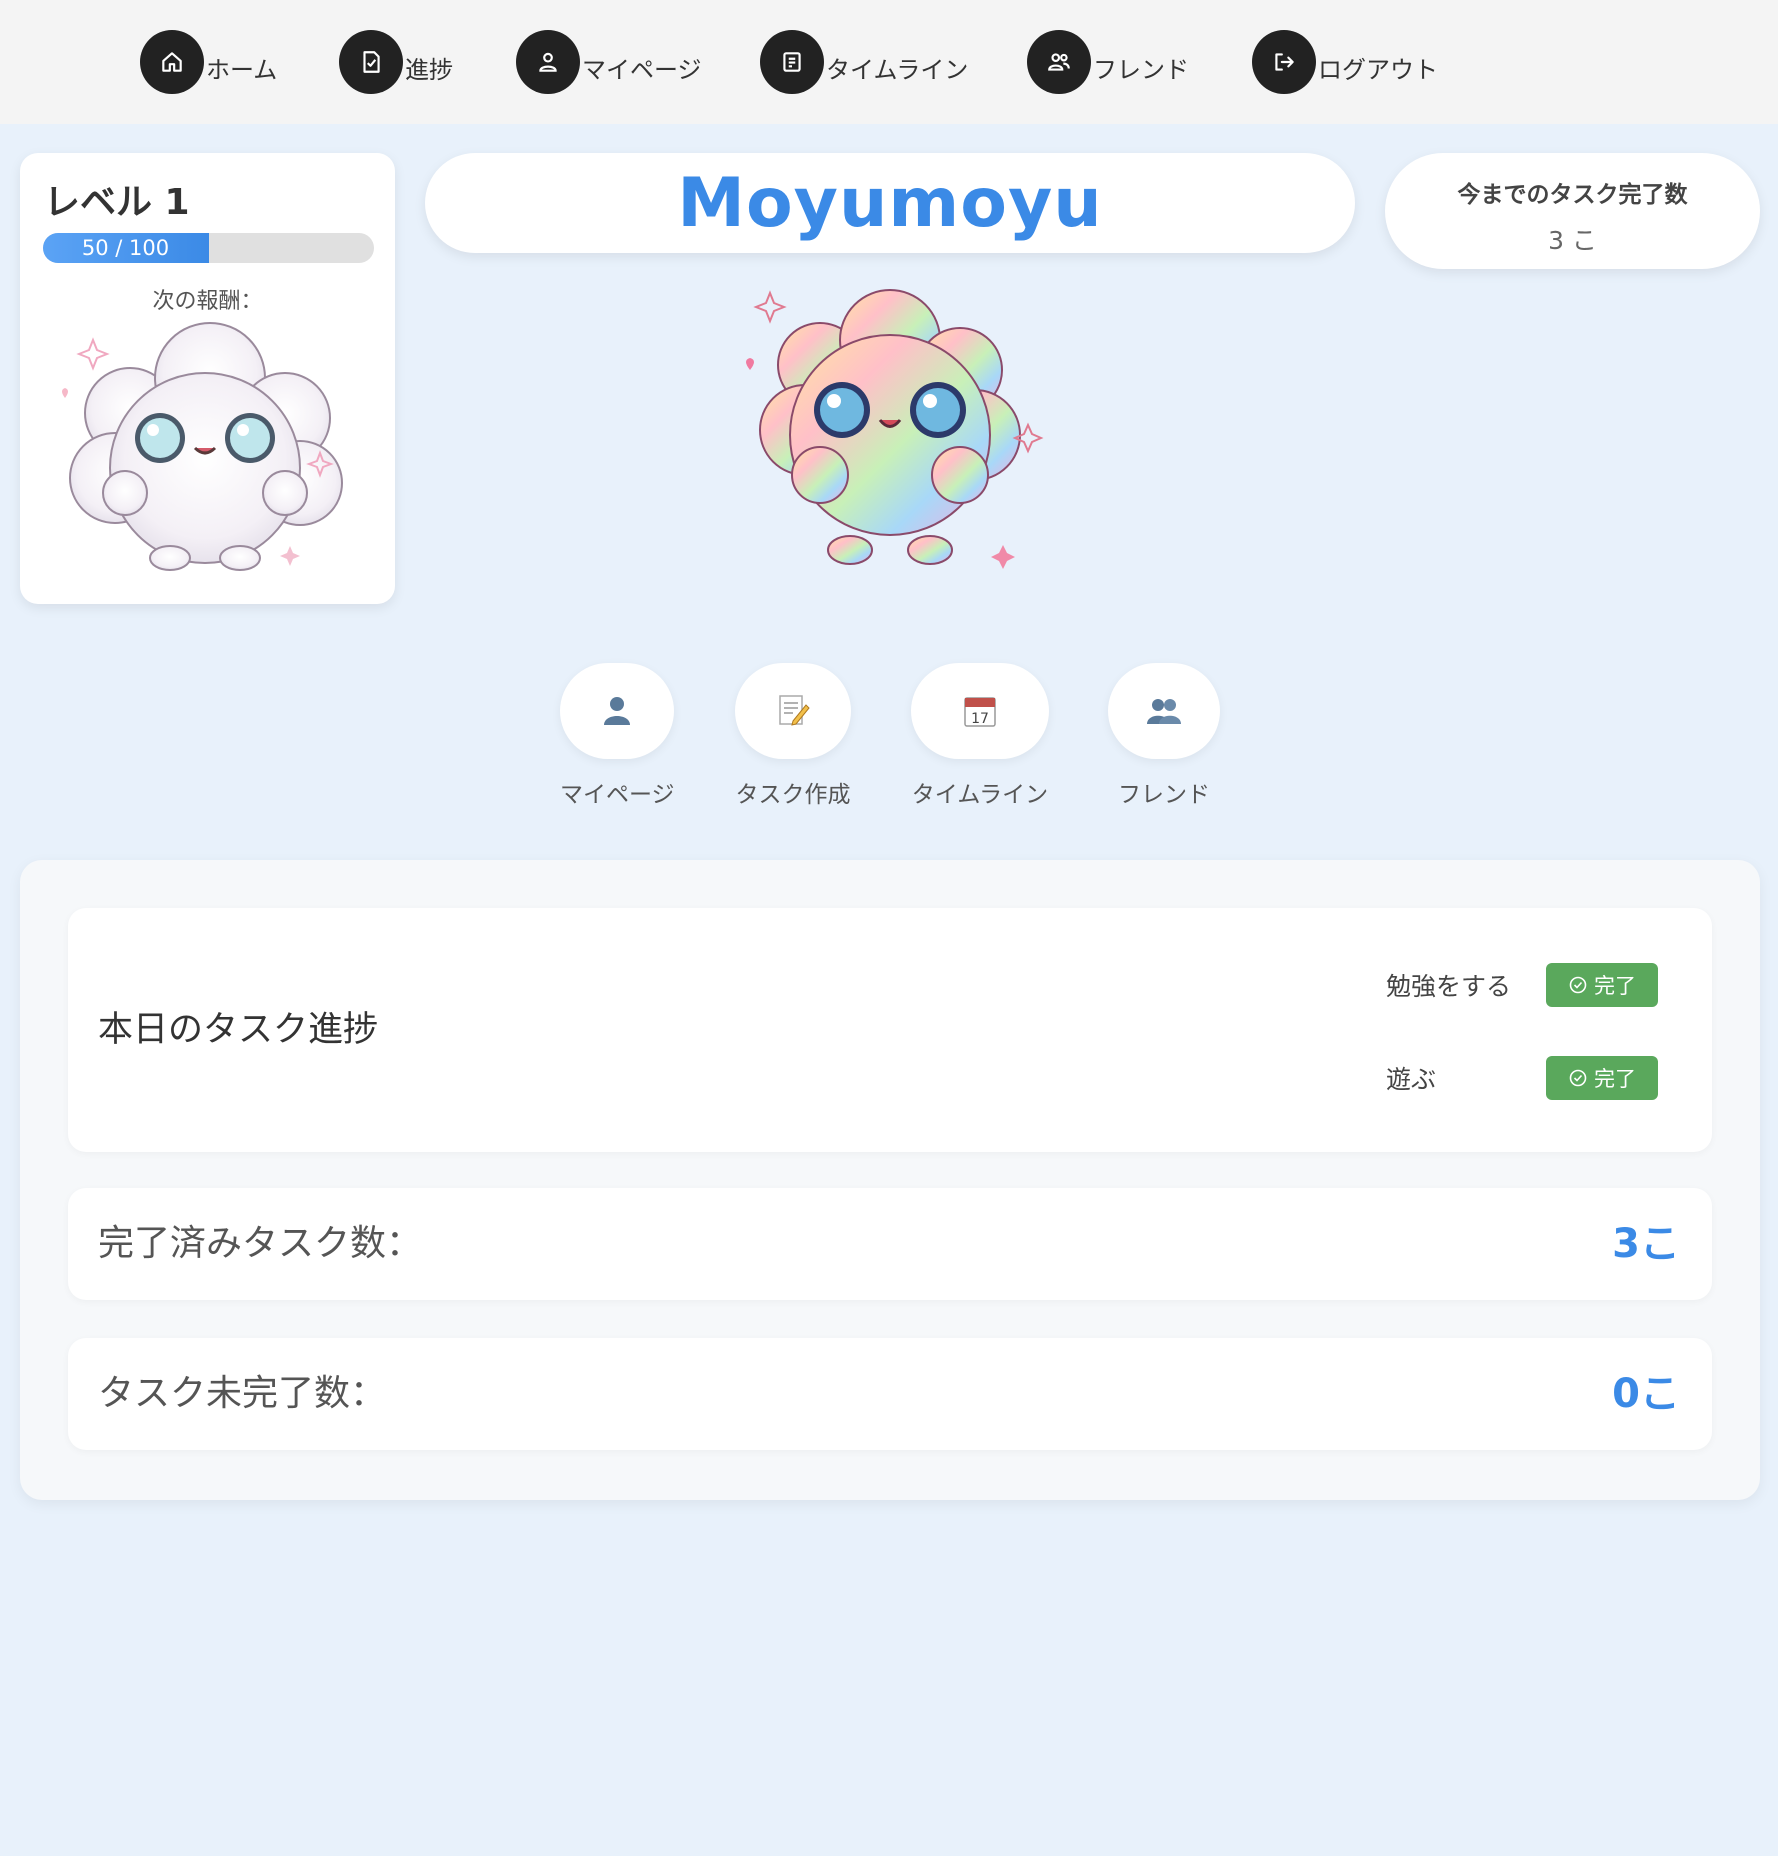 This screenshot has width=1778, height=1856. What do you see at coordinates (890, 1030) in the screenshot?
I see `today-progress-card: 本日のタスク進捗 勉強をする 完了 遊ぶ 完了` at bounding box center [890, 1030].